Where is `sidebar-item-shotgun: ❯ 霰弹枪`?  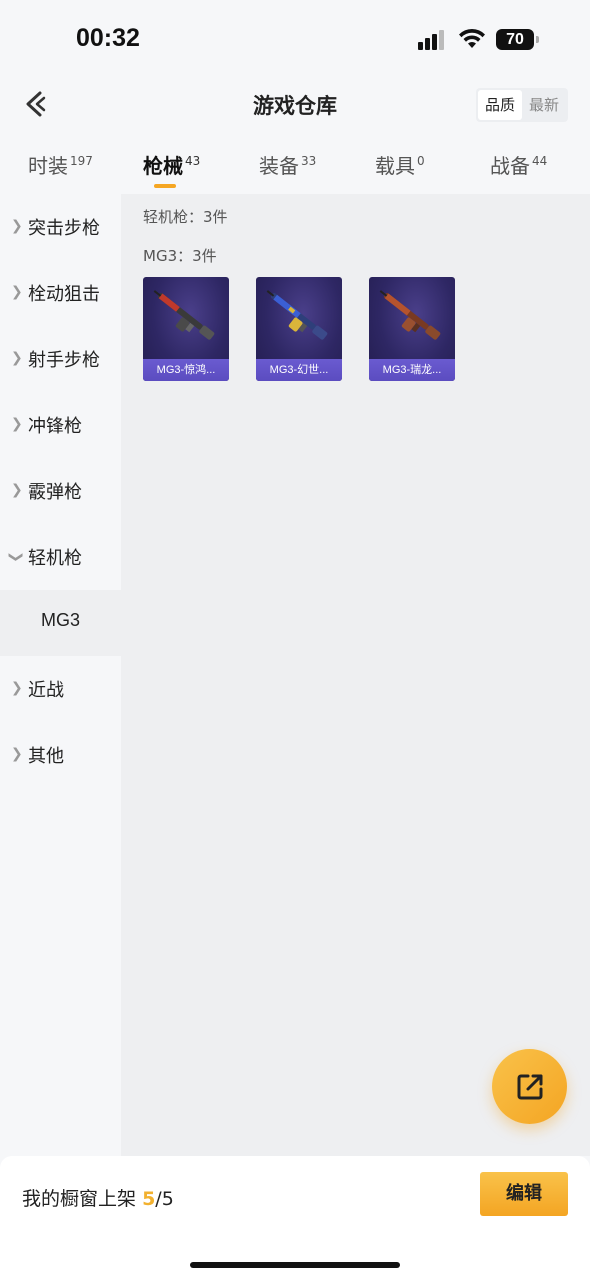
sidebar-item-shotgun: ❯ 霰弹枪 is located at coordinates (60, 491).